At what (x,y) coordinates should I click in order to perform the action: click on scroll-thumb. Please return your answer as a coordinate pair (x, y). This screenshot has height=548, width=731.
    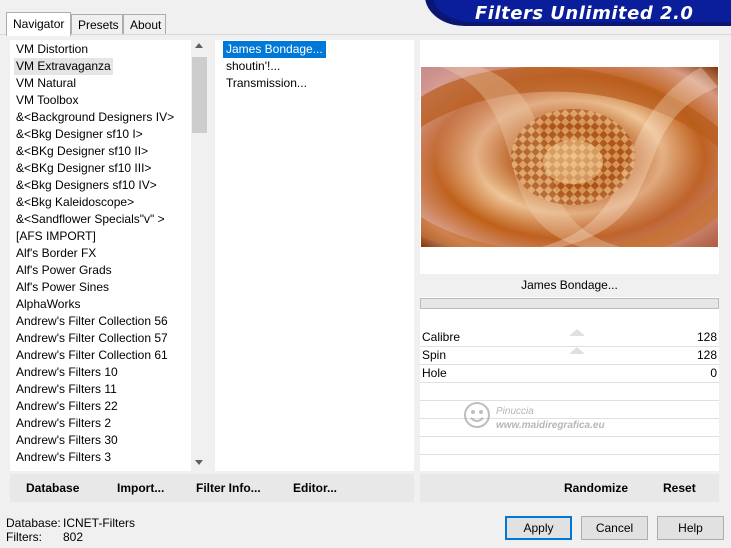
    Looking at the image, I should click on (199, 95).